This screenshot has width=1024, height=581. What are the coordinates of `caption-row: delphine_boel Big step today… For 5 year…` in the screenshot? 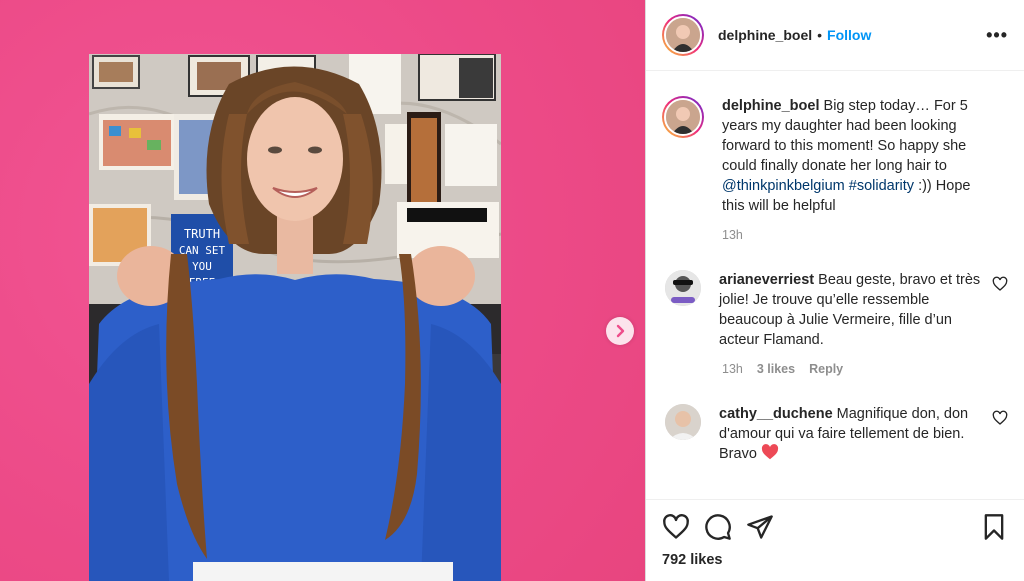 It's located at (835, 156).